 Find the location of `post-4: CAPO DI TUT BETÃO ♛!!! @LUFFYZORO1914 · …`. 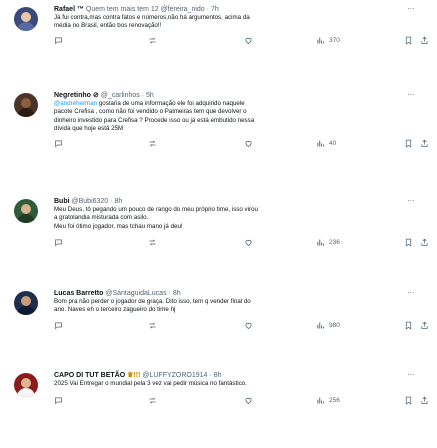

post-4: CAPO DI TUT BETÃO ♛!!! @LUFFYZORO1914 · … is located at coordinates (218, 400).